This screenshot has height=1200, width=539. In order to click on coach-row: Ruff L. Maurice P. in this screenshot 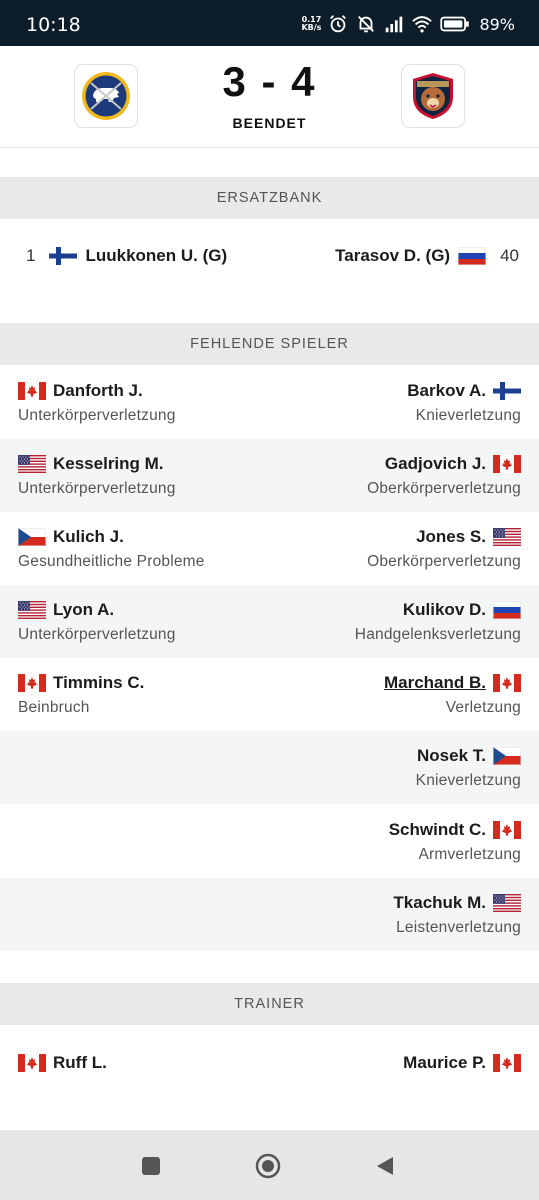, I will do `click(269, 1062)`.